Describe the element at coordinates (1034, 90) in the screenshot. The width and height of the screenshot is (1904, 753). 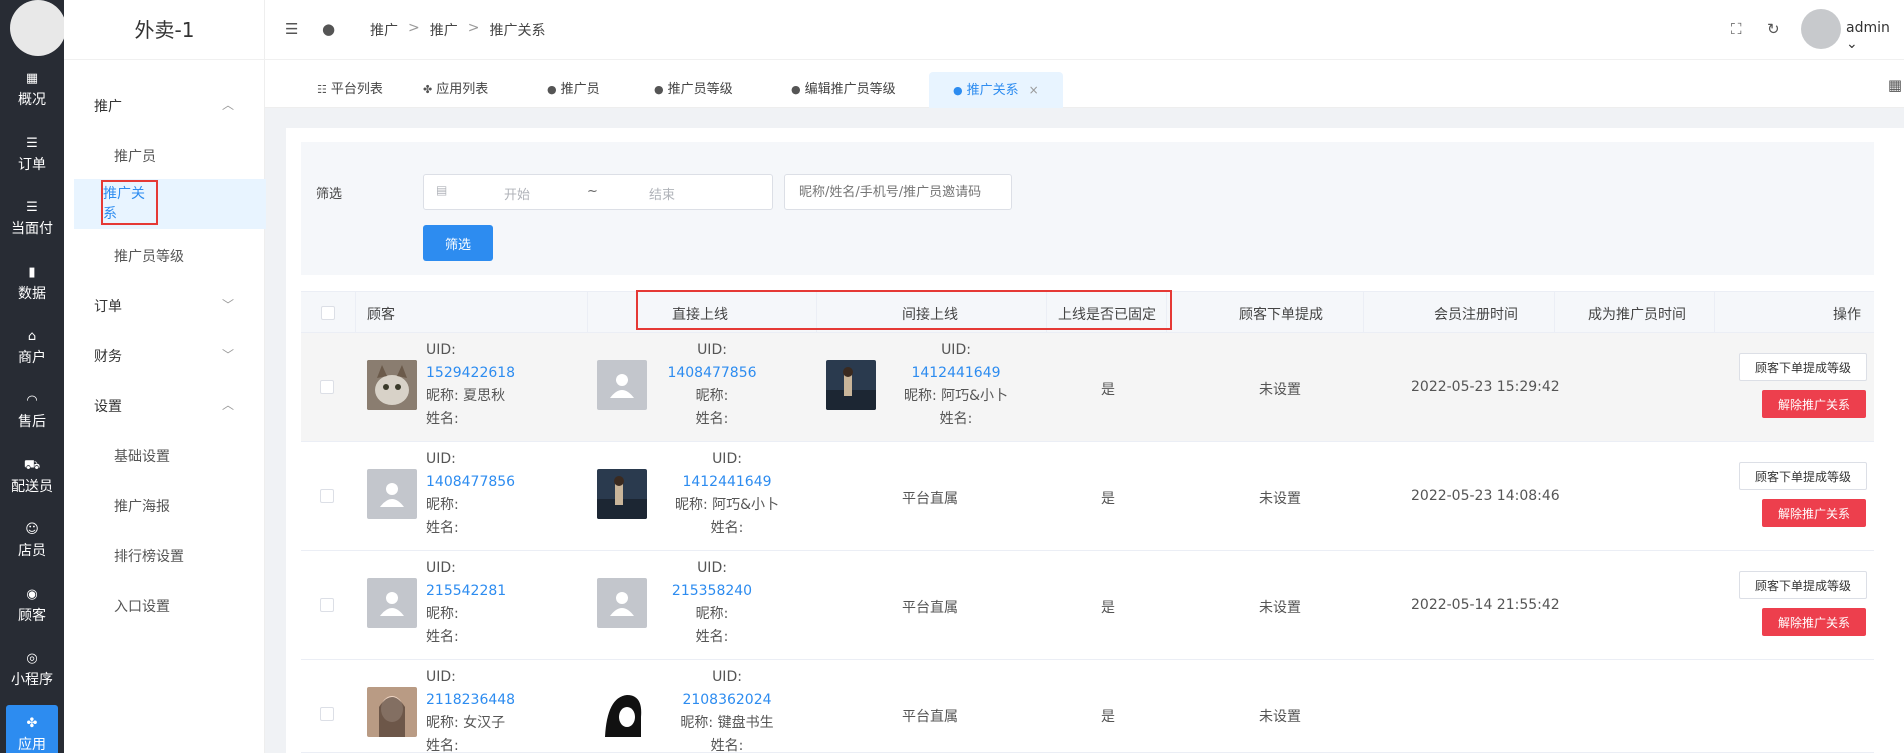
I see `close-icon: ×` at that location.